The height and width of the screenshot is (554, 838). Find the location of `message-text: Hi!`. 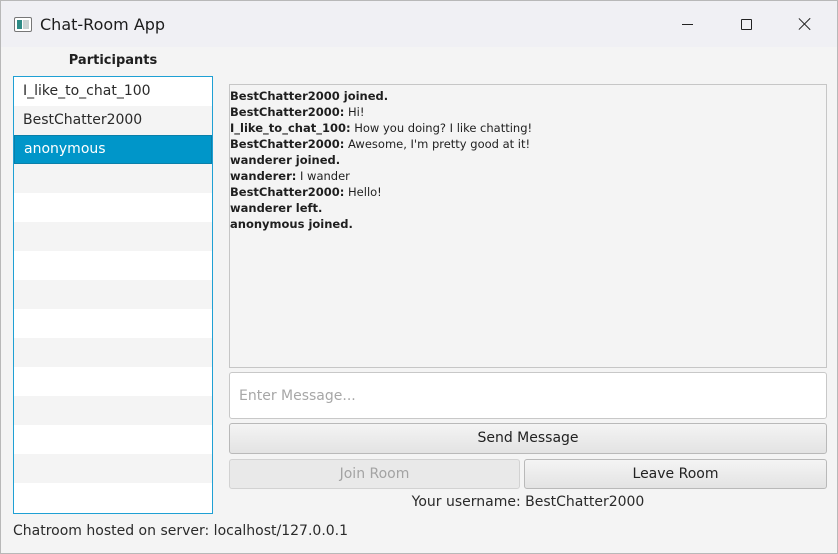

message-text: Hi! is located at coordinates (354, 112).